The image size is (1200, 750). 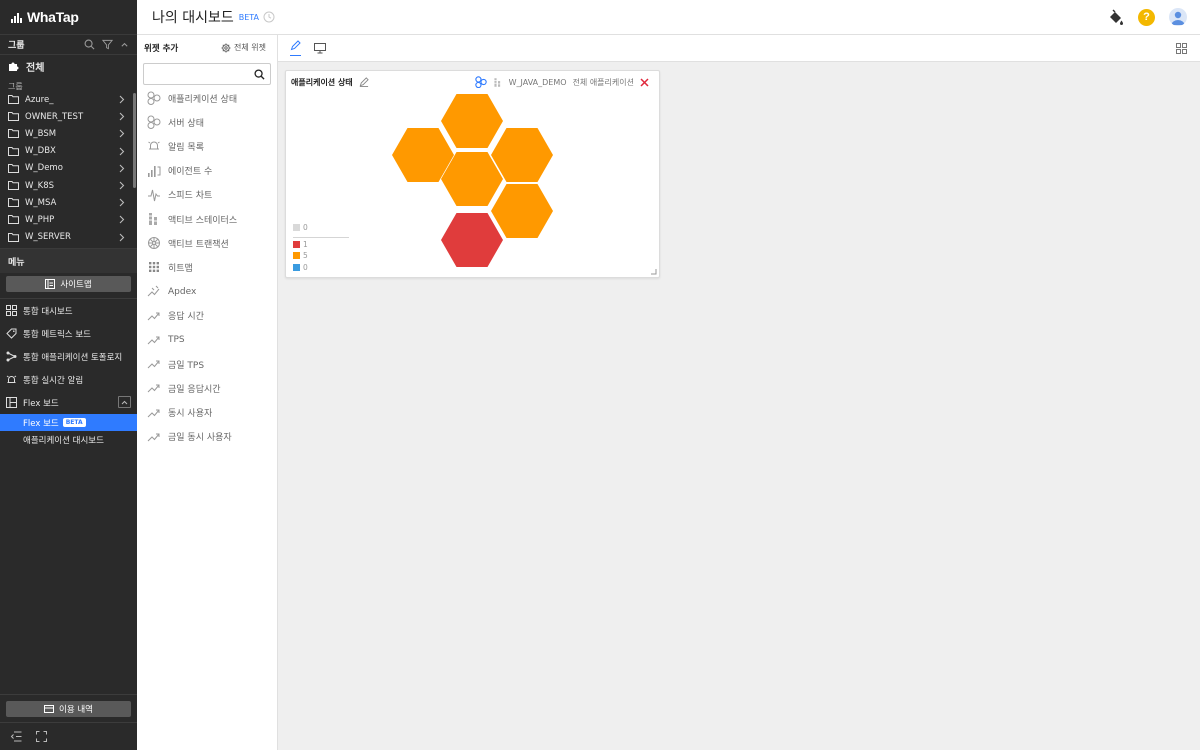 I want to click on grid-layout-icon, so click(x=1181, y=48).